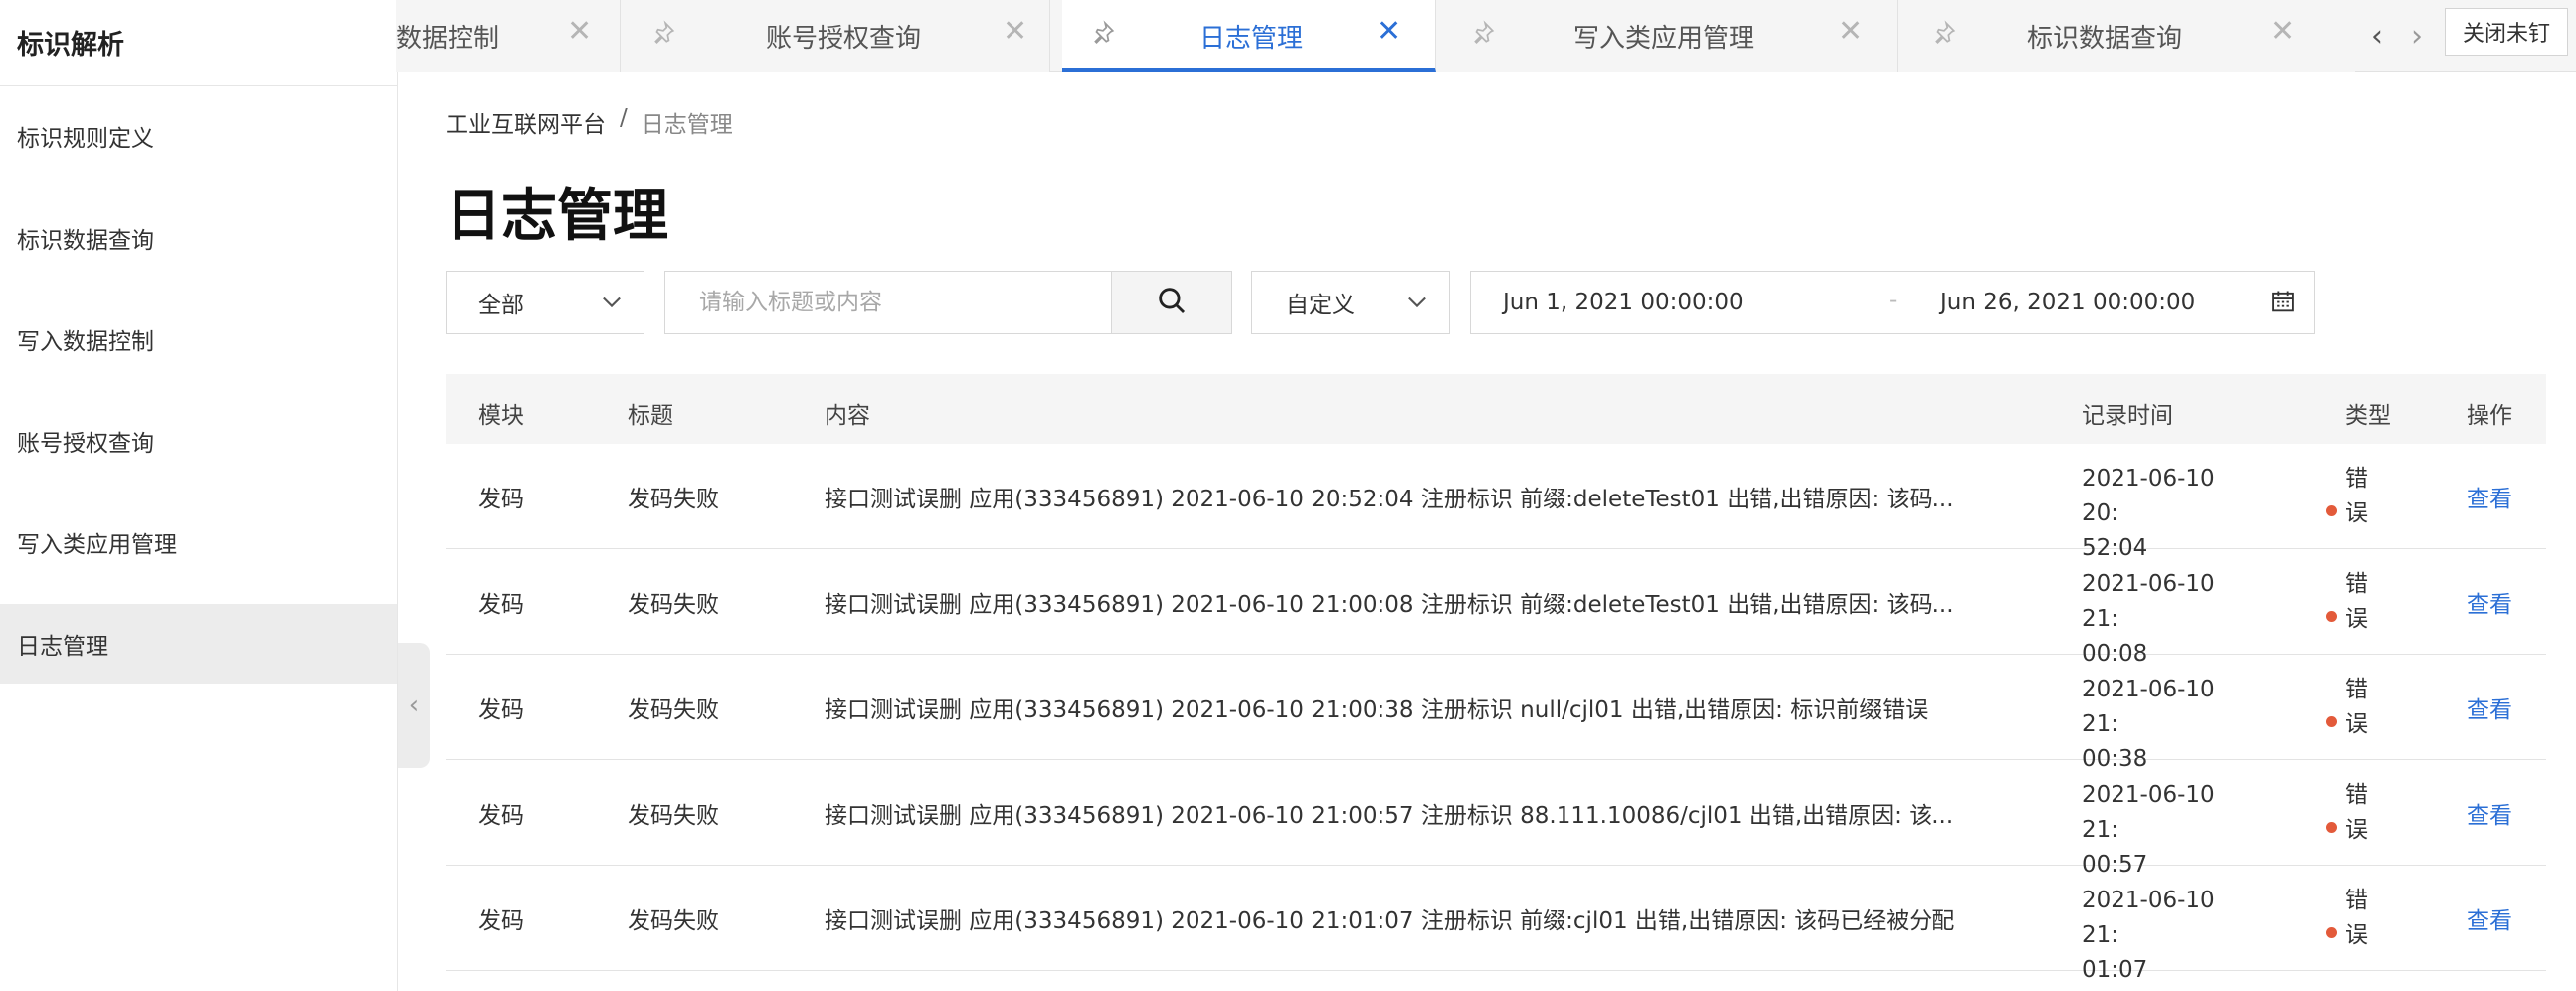 The width and height of the screenshot is (2576, 991). Describe the element at coordinates (1251, 39) in the screenshot. I see `tab-label: 日志管理` at that location.